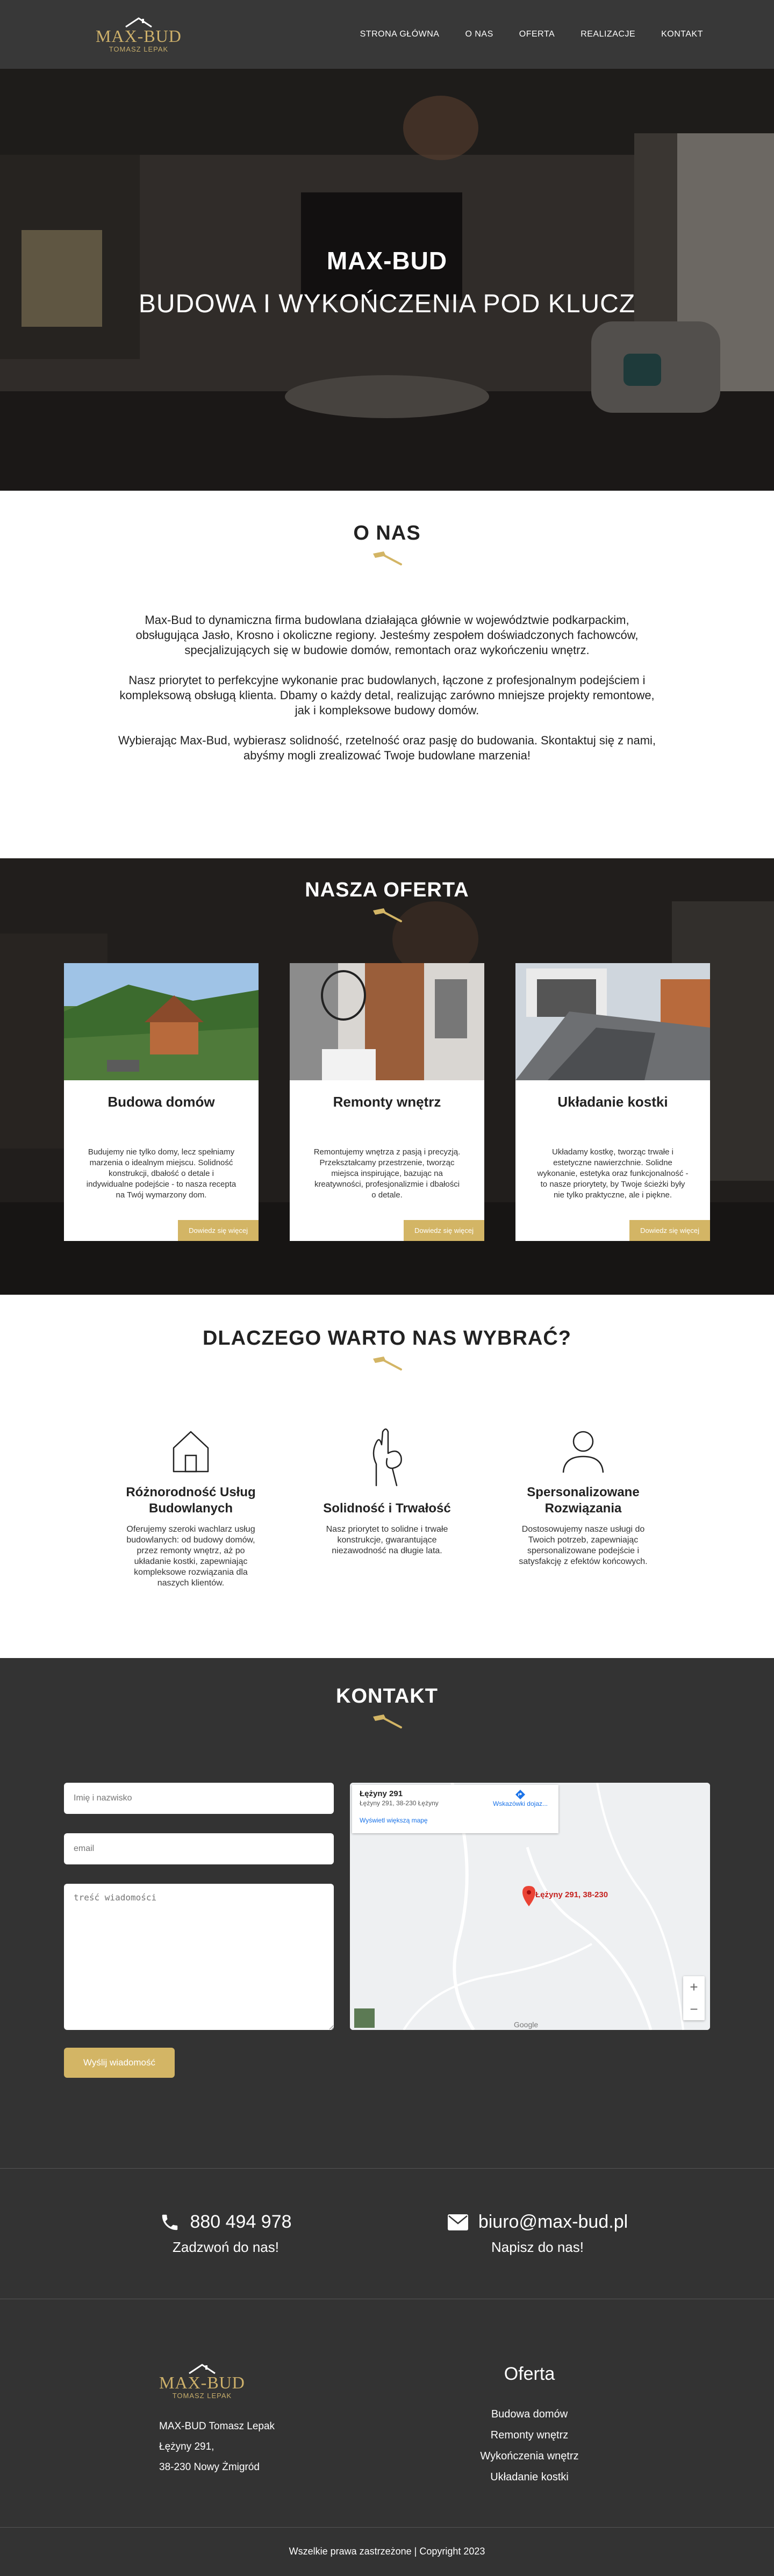 This screenshot has height=2576, width=774. I want to click on email-input, so click(199, 1848).